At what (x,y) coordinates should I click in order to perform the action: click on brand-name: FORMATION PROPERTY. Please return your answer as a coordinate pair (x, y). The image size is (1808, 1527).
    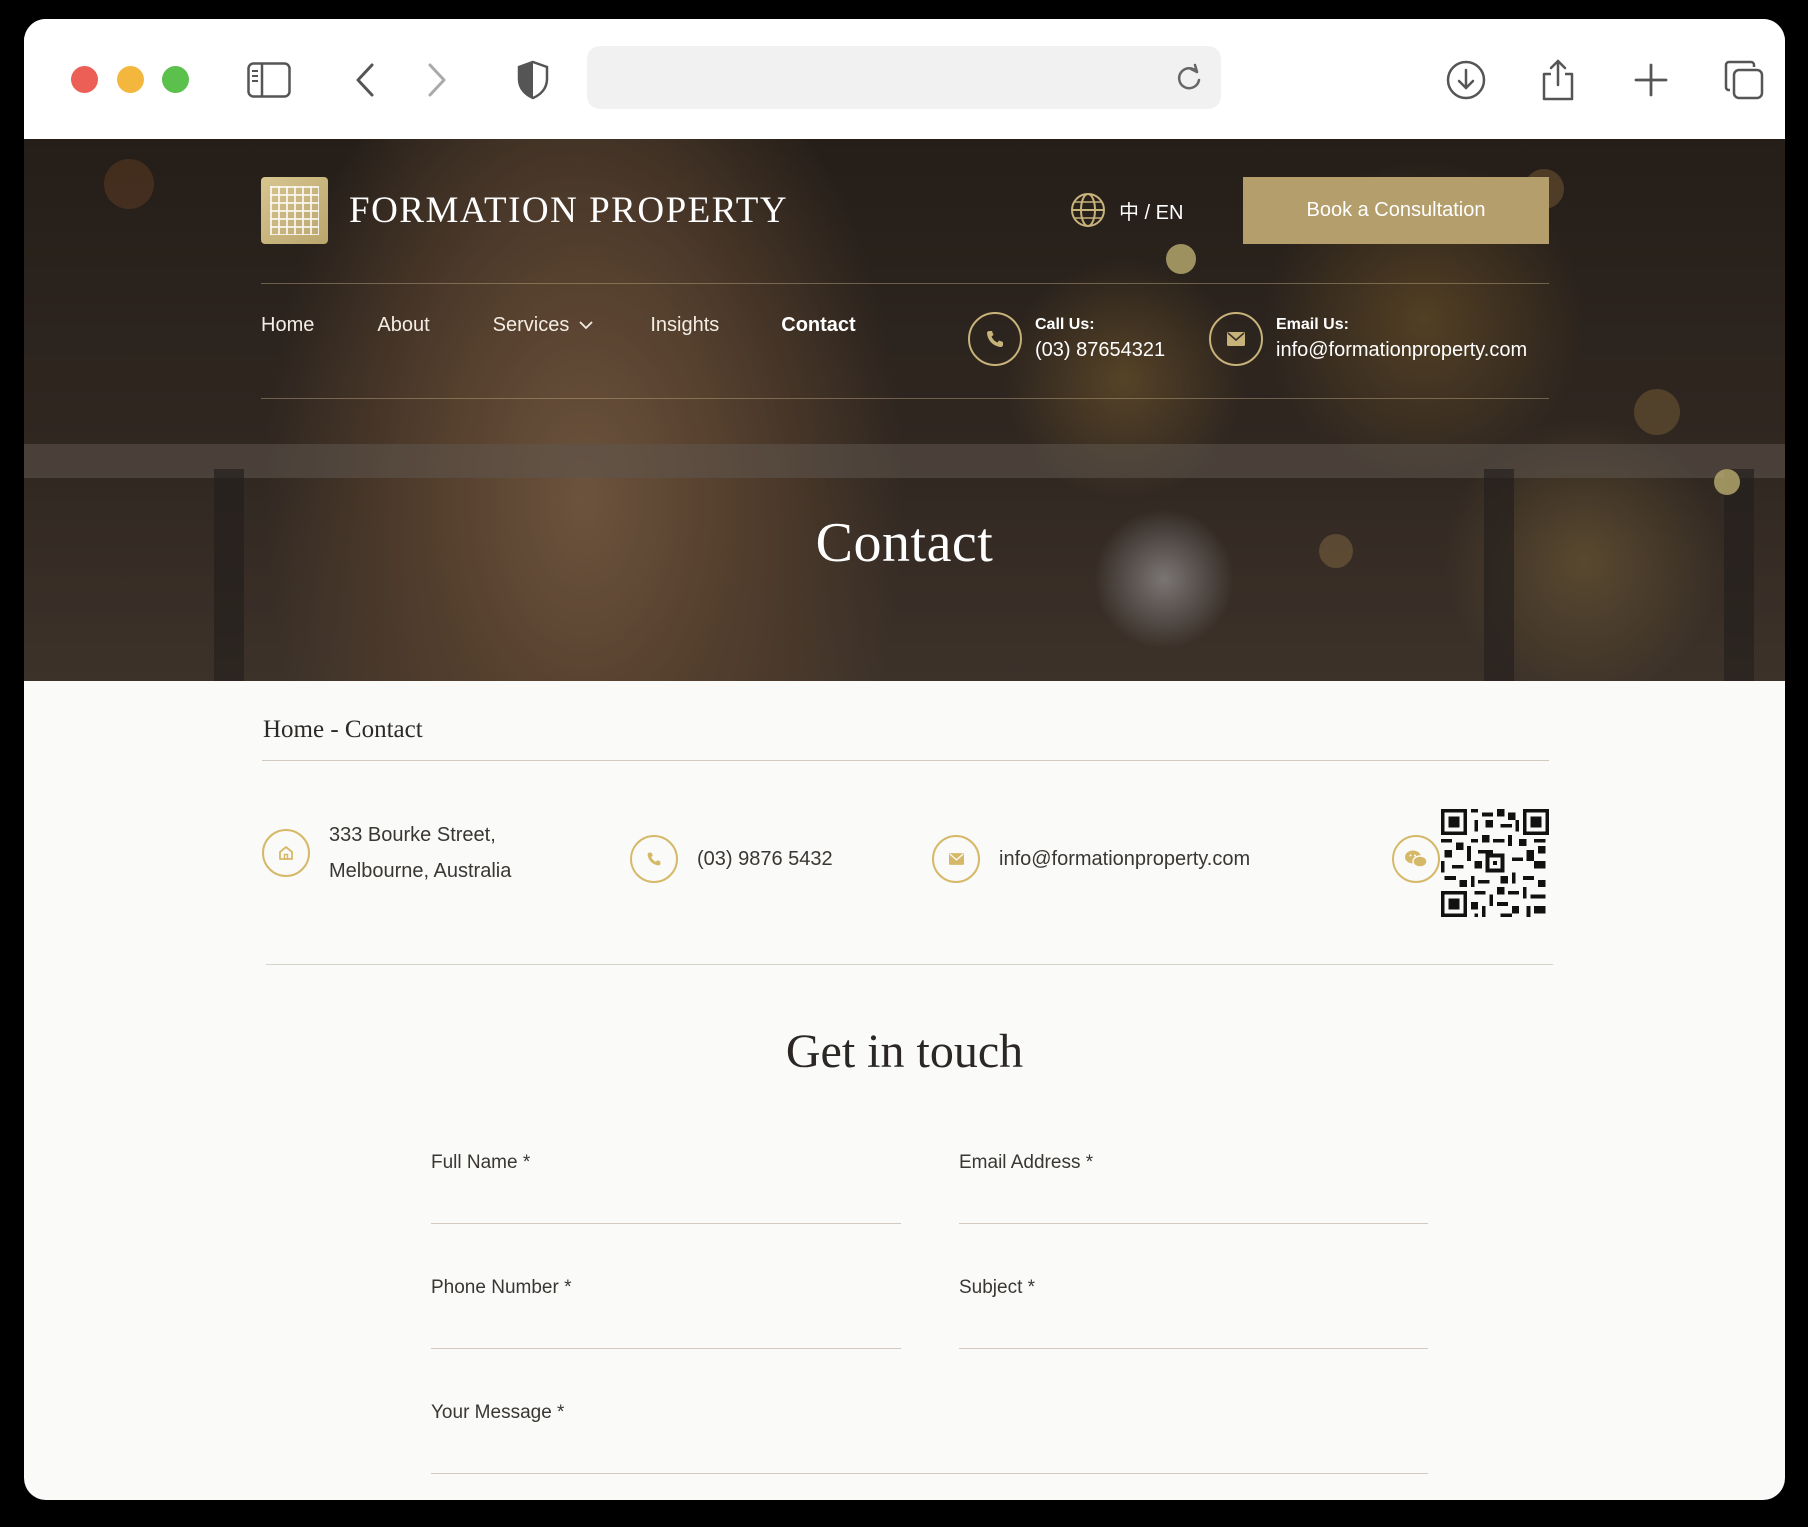
    Looking at the image, I should click on (568, 210).